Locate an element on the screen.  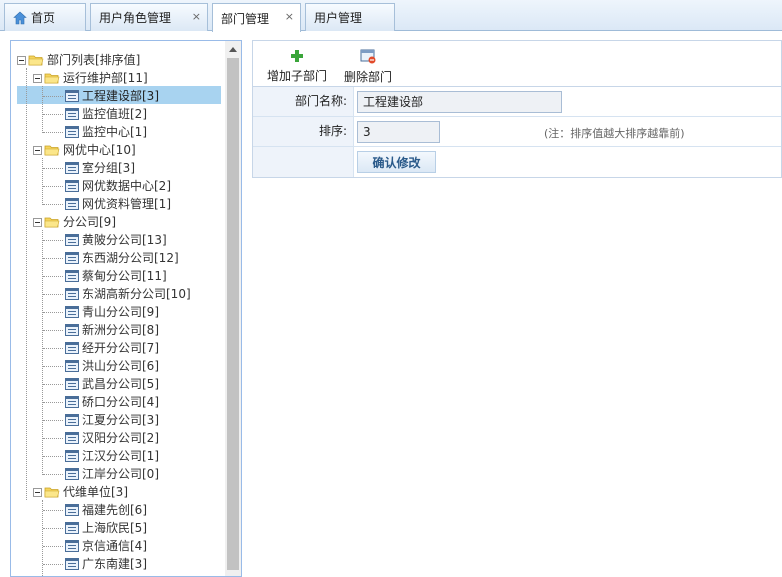
tree-group: 代维单位[3] is located at coordinates (81, 492).